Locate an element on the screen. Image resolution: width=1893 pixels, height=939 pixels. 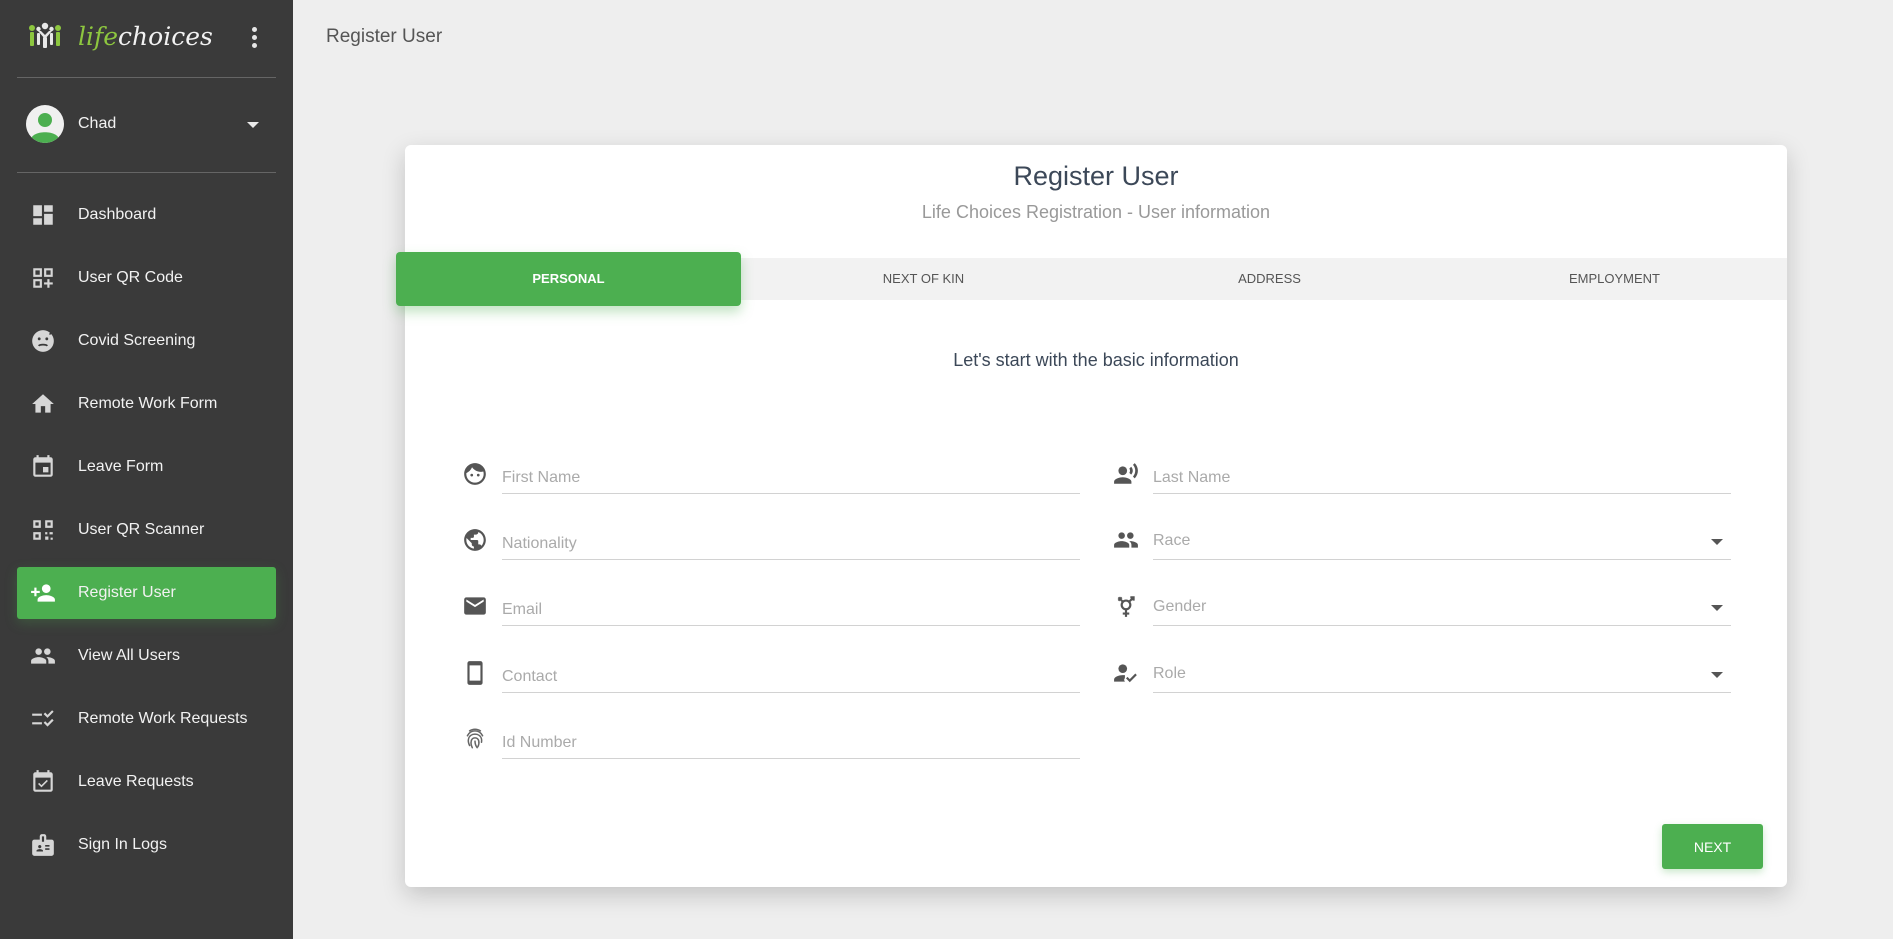
section-heading: Let's start with the basic information is located at coordinates (1096, 360).